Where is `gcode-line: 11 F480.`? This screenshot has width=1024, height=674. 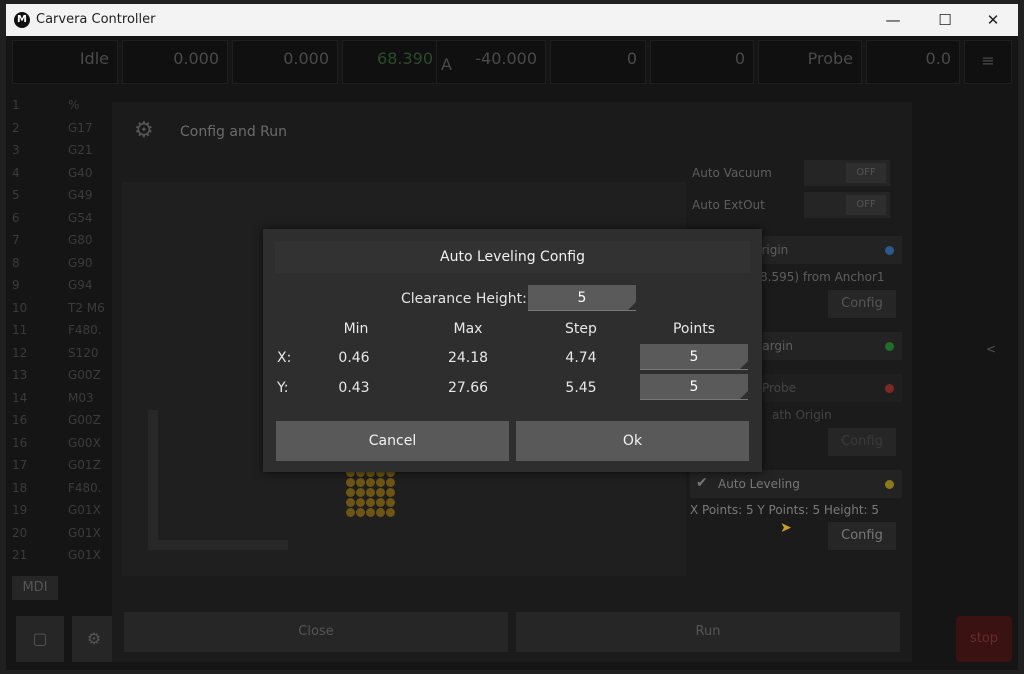 gcode-line: 11 F480. is located at coordinates (60, 332).